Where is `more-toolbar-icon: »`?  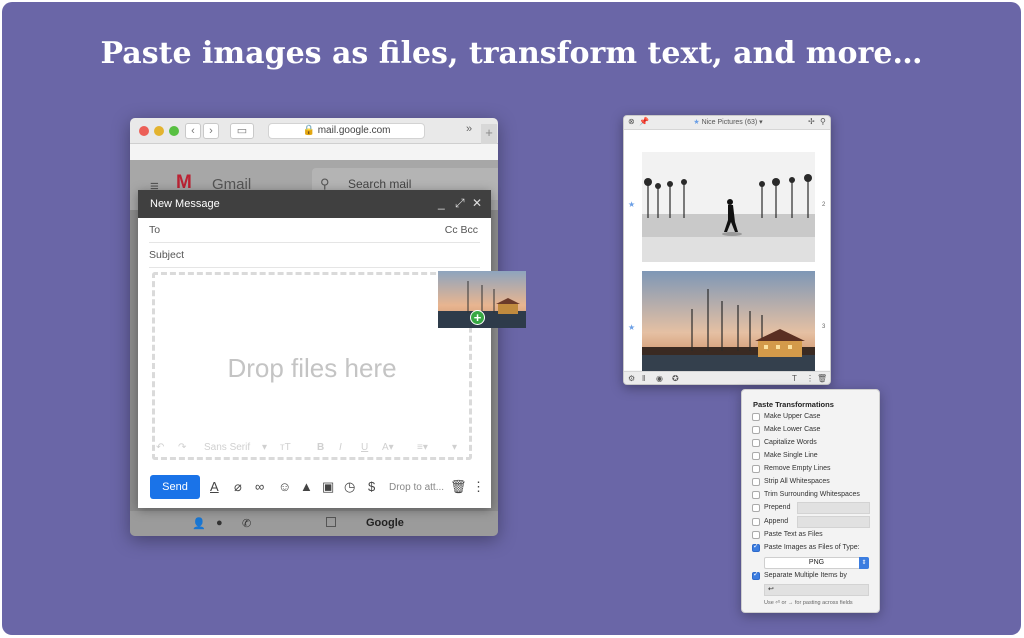
more-toolbar-icon: » is located at coordinates (469, 129).